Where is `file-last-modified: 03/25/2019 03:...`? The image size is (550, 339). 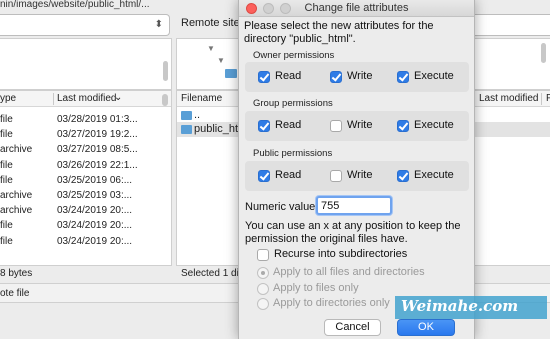
file-last-modified: 03/25/2019 03:... is located at coordinates (95, 195).